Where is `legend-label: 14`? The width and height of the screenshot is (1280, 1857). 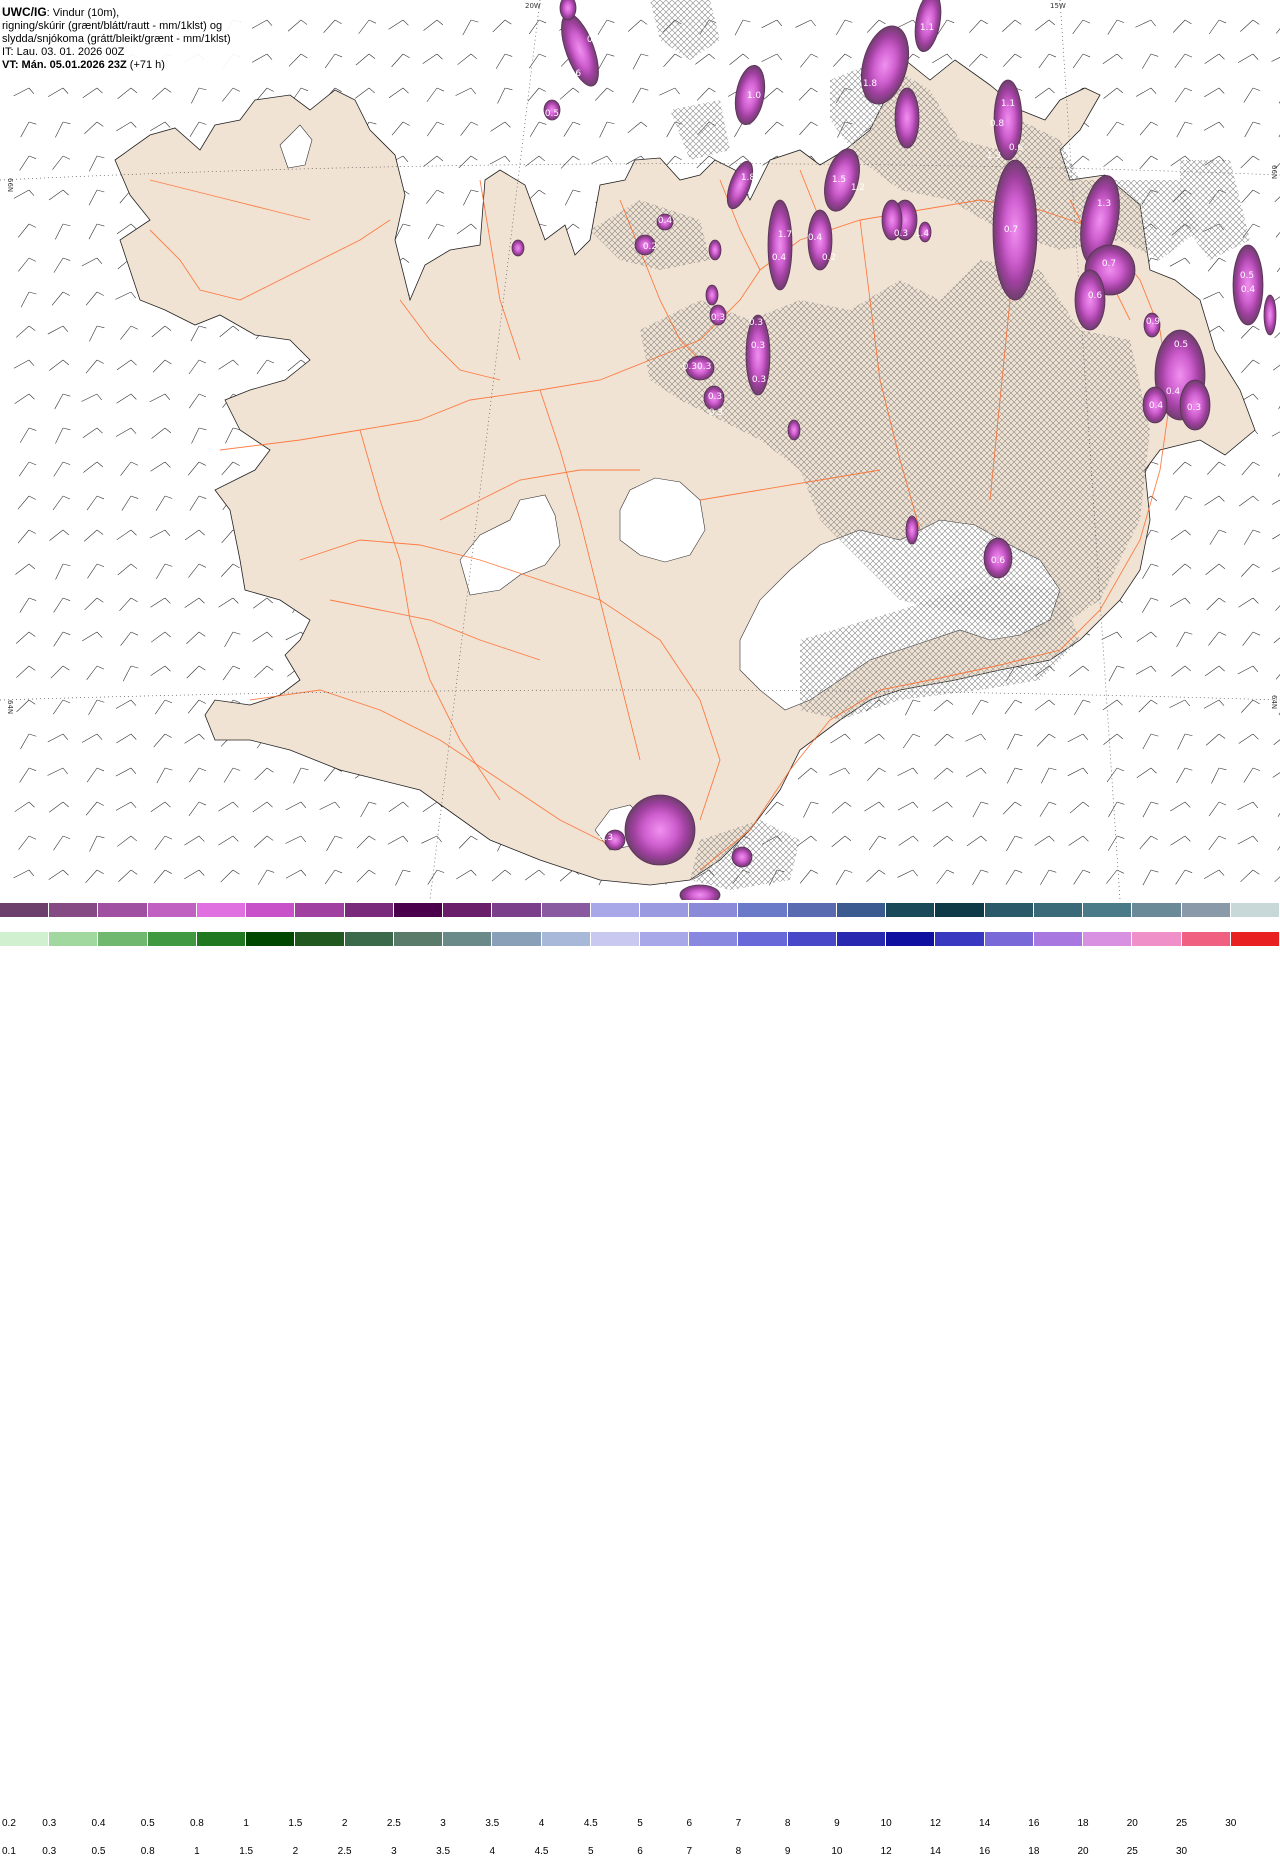 legend-label: 14 is located at coordinates (985, 1823).